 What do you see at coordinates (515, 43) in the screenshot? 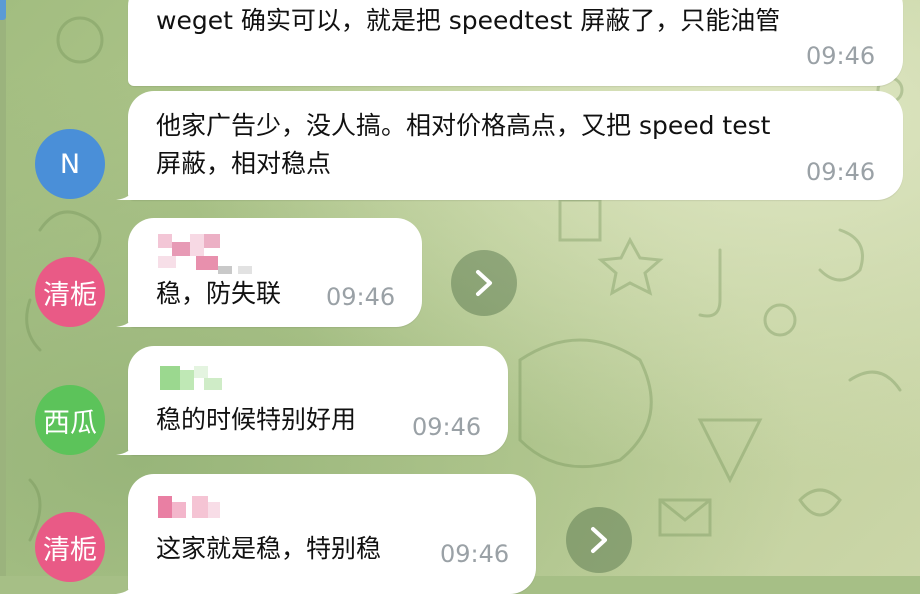
I see `message-bubble: weget 确实可以，就是把 speedtest 屏蔽了，只能油管 09:46` at bounding box center [515, 43].